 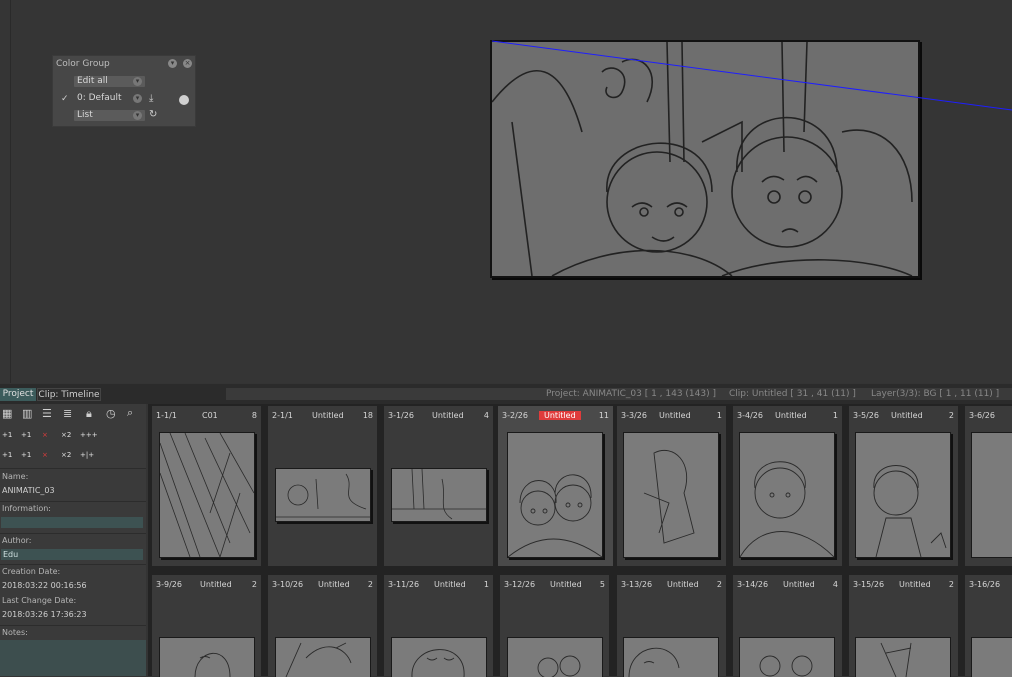 I want to click on search-icon: ⌕, so click(x=130, y=413).